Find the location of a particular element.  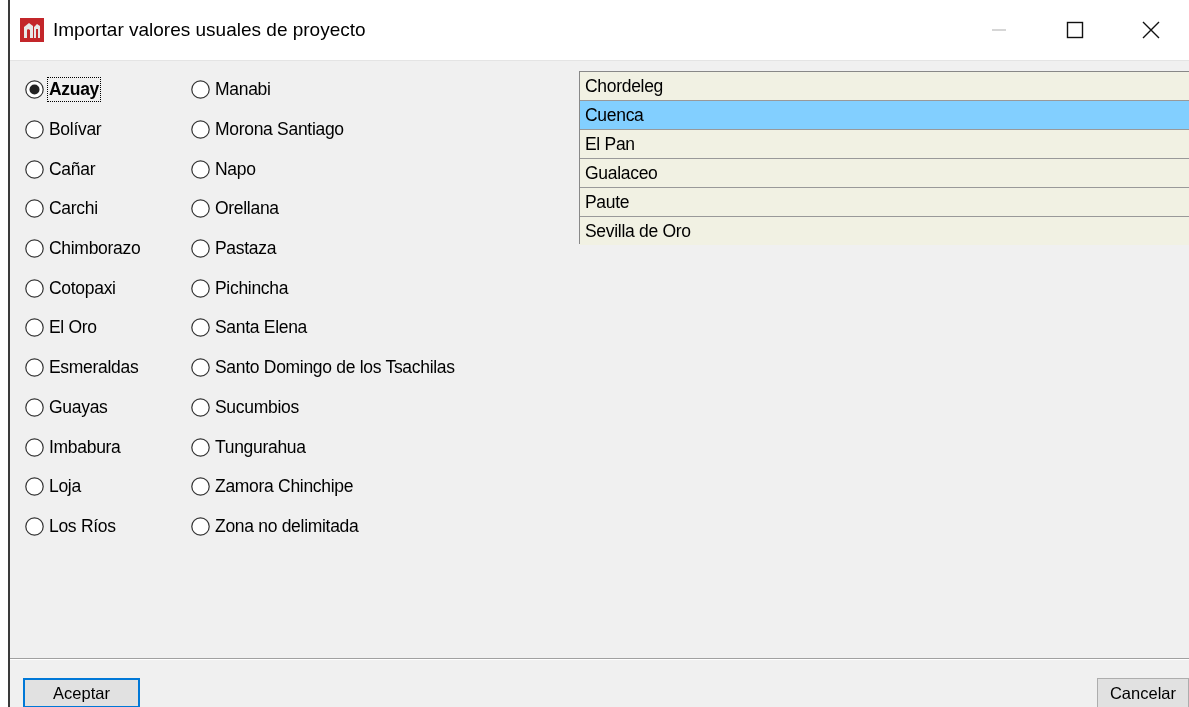

app-logo-icon is located at coordinates (32, 30).